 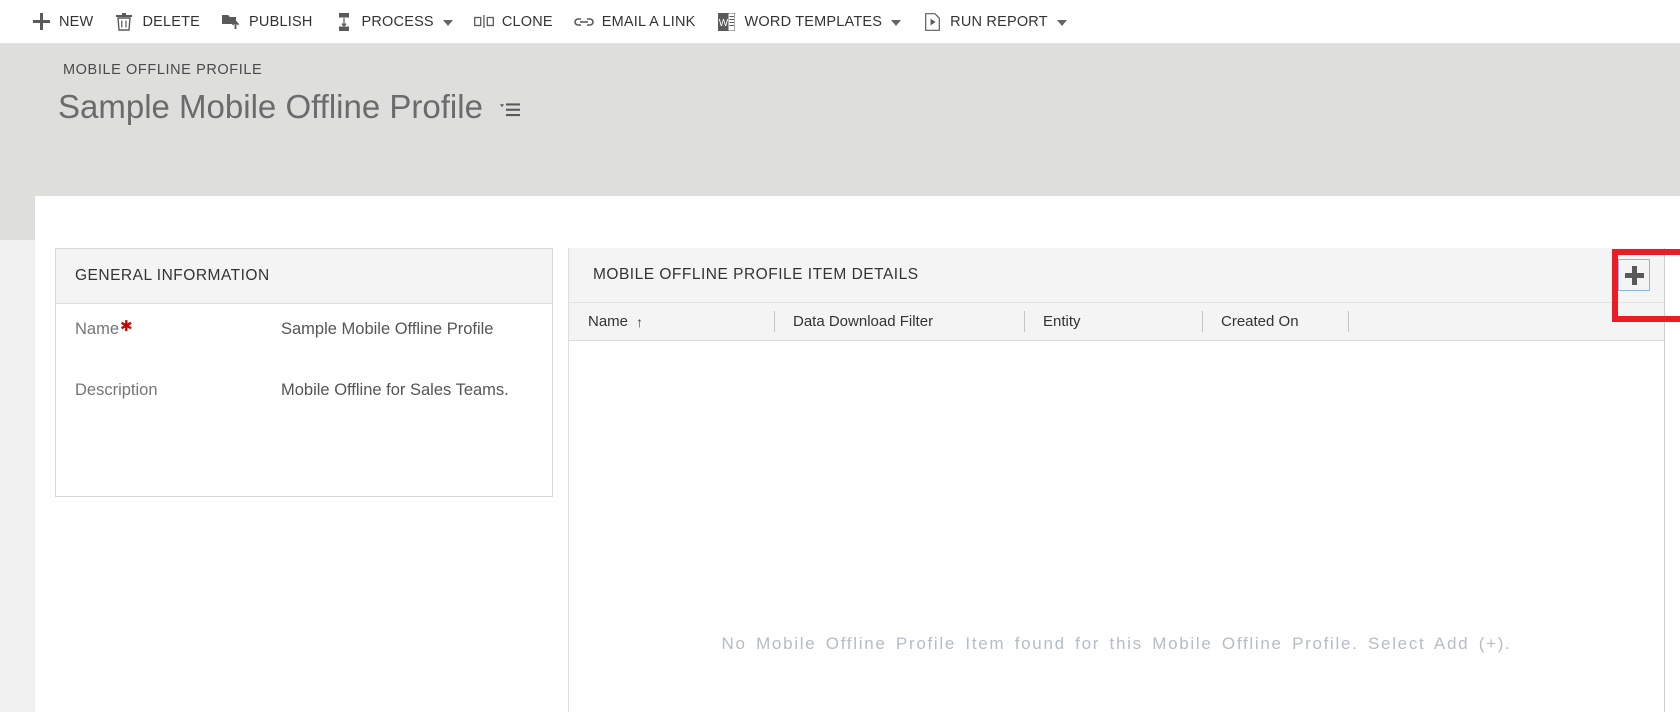 I want to click on clone-icon, so click(x=484, y=22).